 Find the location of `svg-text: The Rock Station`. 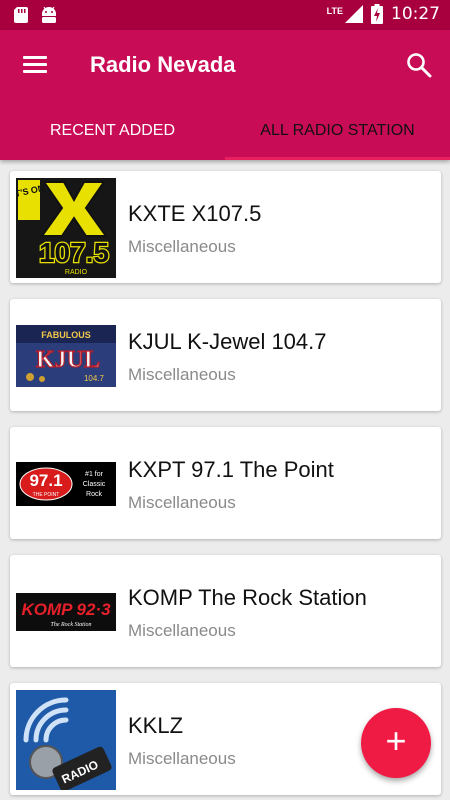

svg-text: The Rock Station is located at coordinates (71, 625).